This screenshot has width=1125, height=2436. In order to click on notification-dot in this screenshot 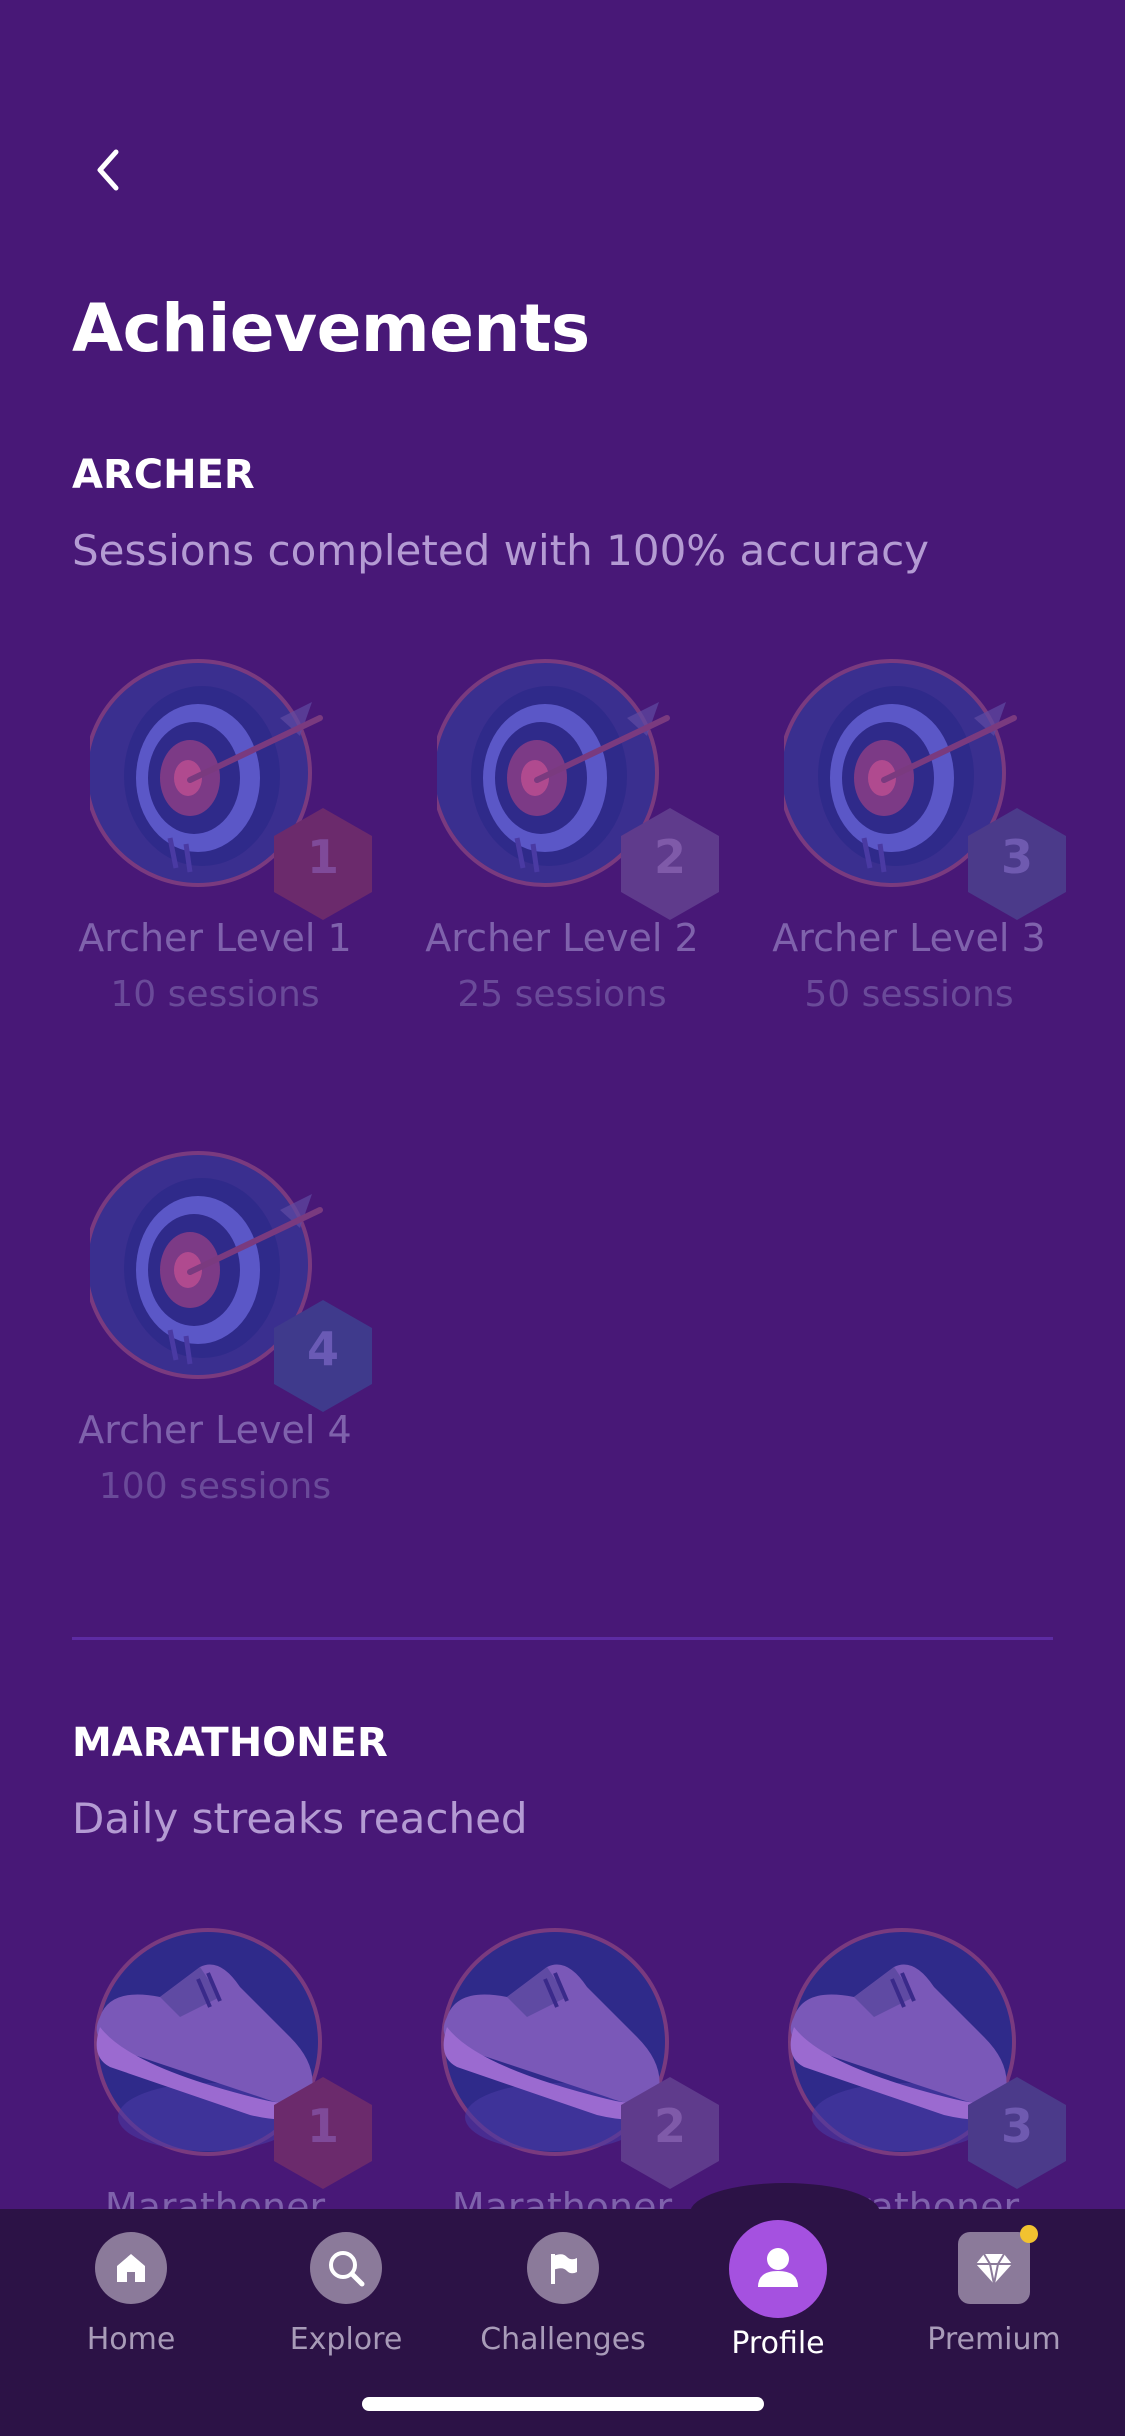, I will do `click(1029, 2234)`.